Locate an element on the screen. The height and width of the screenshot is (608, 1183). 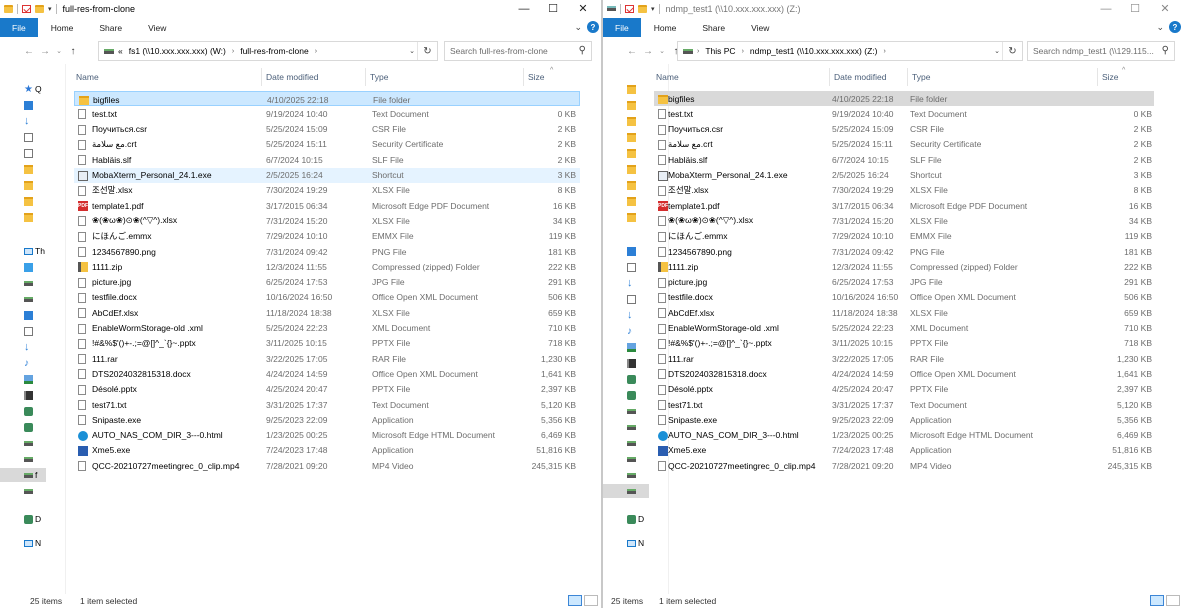
up-button: ↑ is located at coordinates (73, 51).